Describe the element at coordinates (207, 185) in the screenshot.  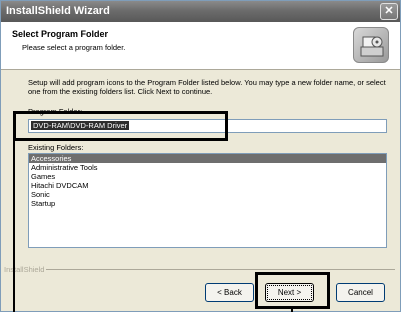
I see `folder-item-hitachi-dvdcam: Hitachi DVDCAM` at that location.